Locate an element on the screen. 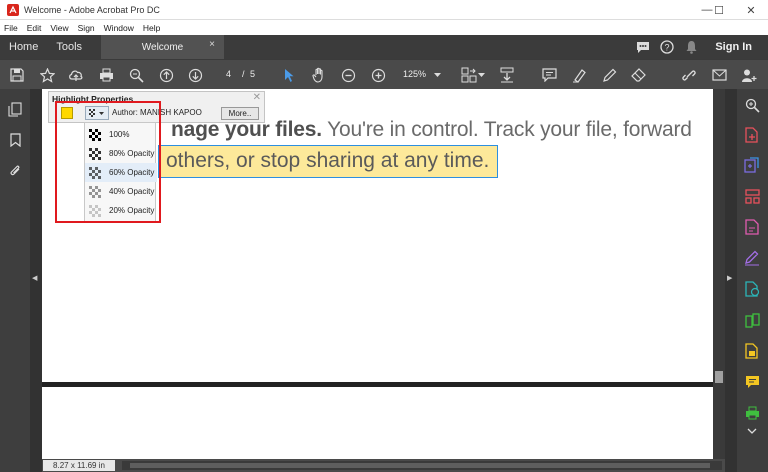  close-properties-icon: ✕ is located at coordinates (257, 97).